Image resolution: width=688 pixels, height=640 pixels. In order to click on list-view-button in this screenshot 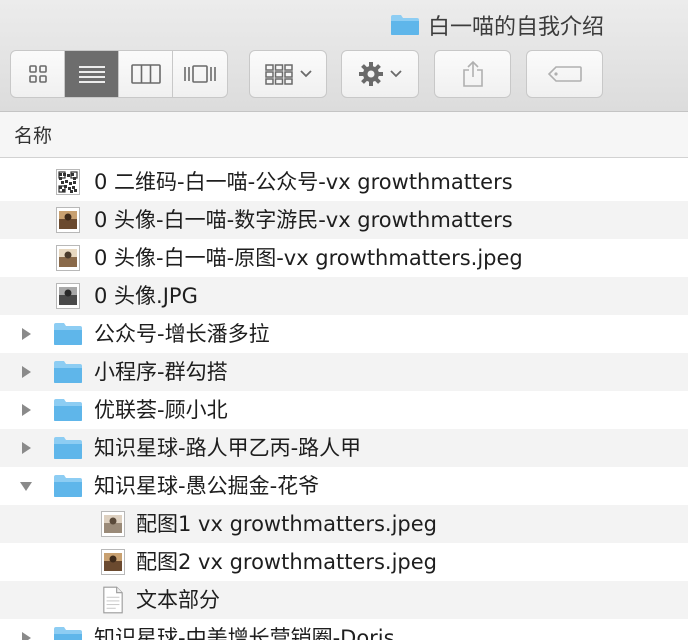, I will do `click(92, 74)`.